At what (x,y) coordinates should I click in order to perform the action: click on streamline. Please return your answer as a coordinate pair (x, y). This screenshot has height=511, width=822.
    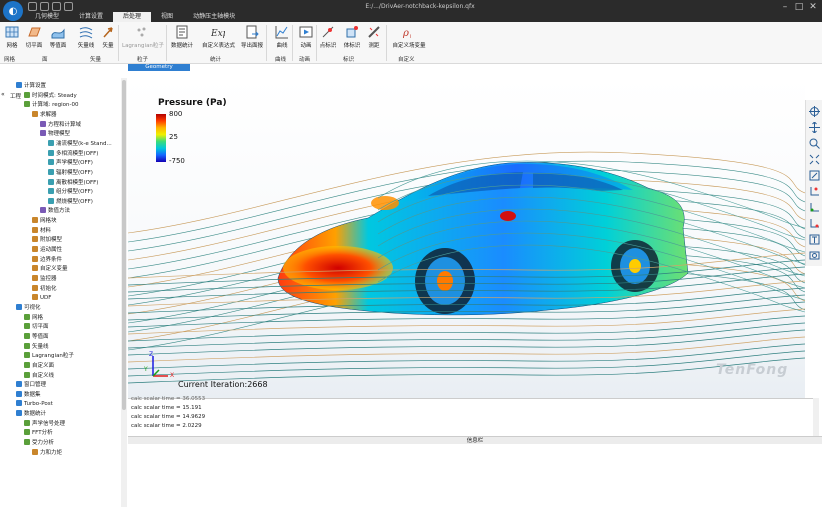
    Looking at the image, I should click on (466, 328).